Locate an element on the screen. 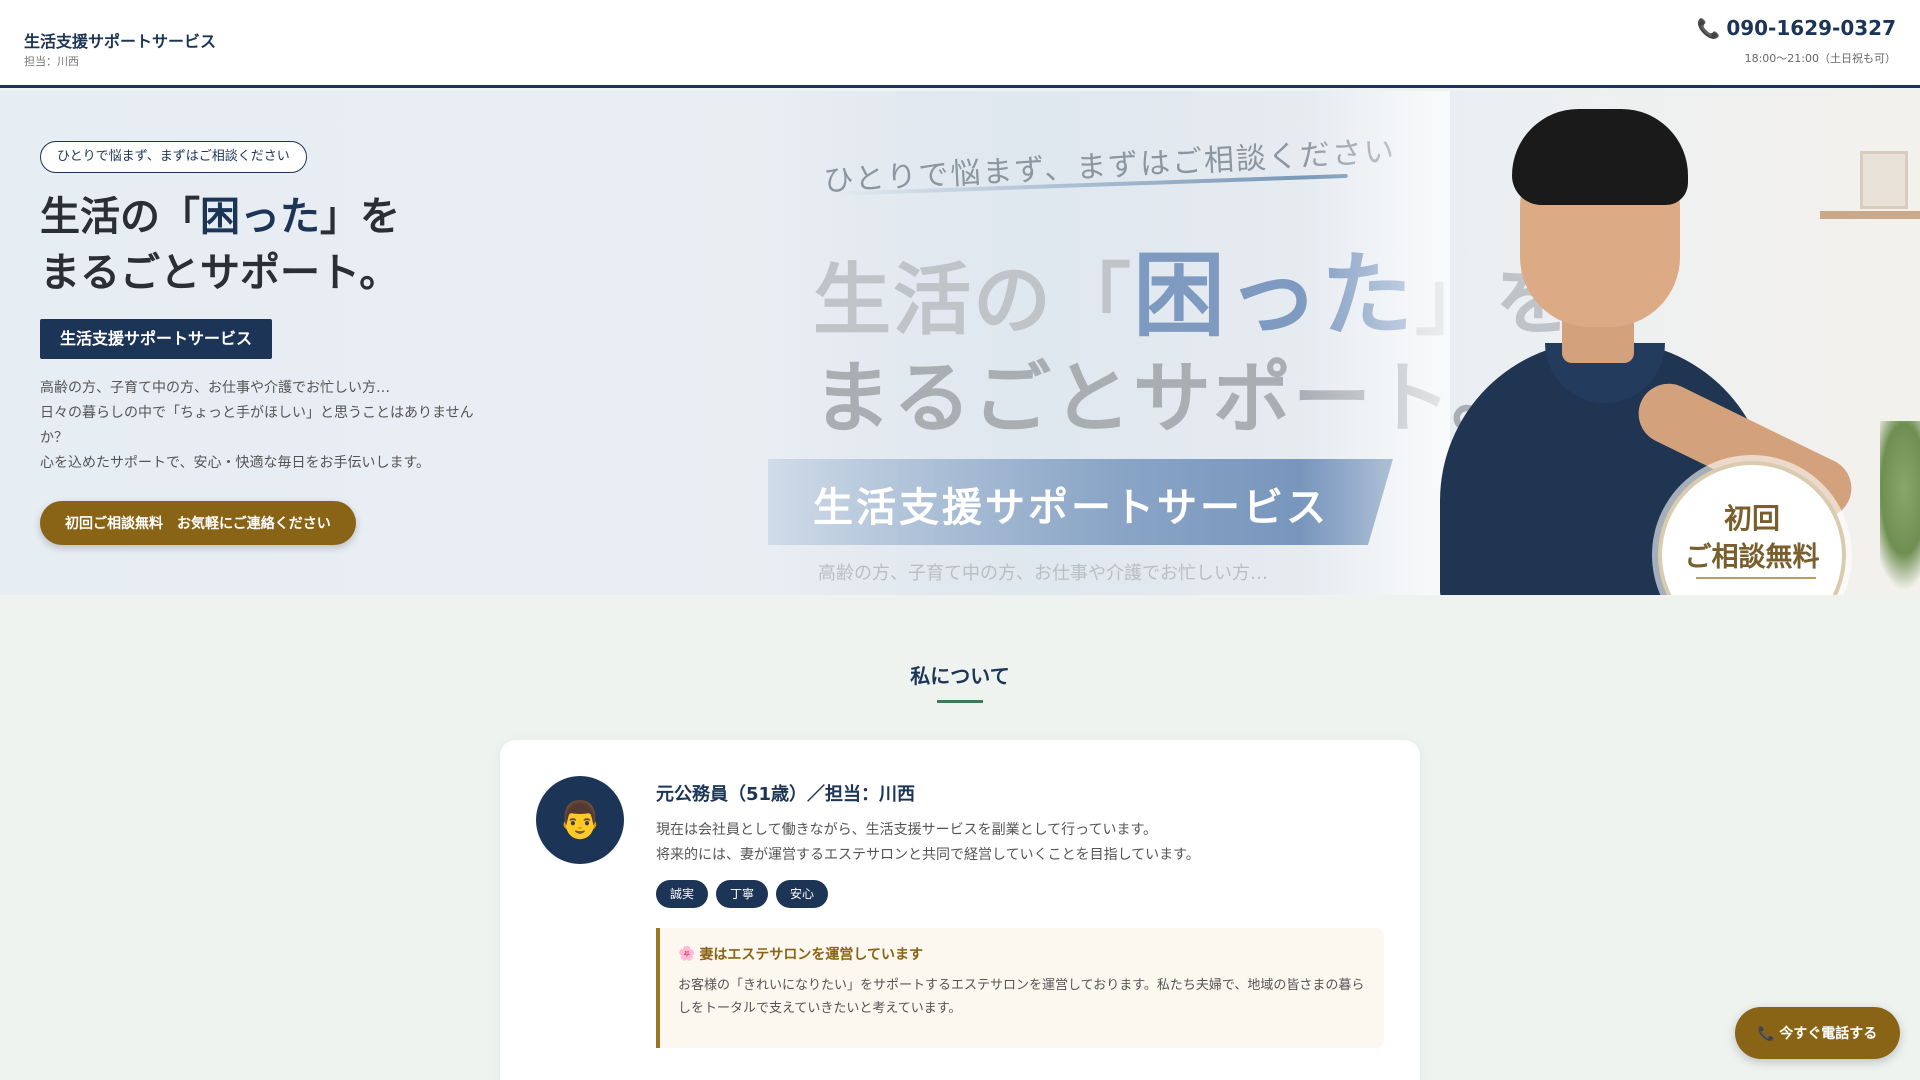 Image resolution: width=1920 pixels, height=1080 pixels. hero-title-highlight: 困った is located at coordinates (260, 217).